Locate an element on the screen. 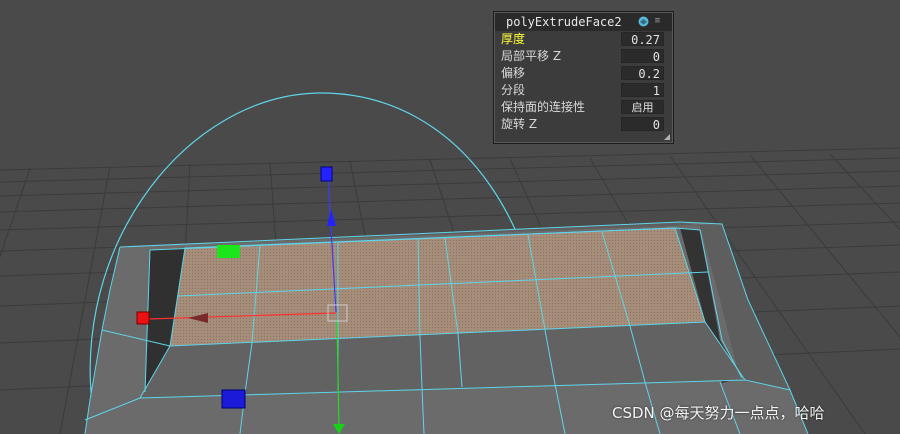 The height and width of the screenshot is (434, 900). lower-handle is located at coordinates (233, 399).